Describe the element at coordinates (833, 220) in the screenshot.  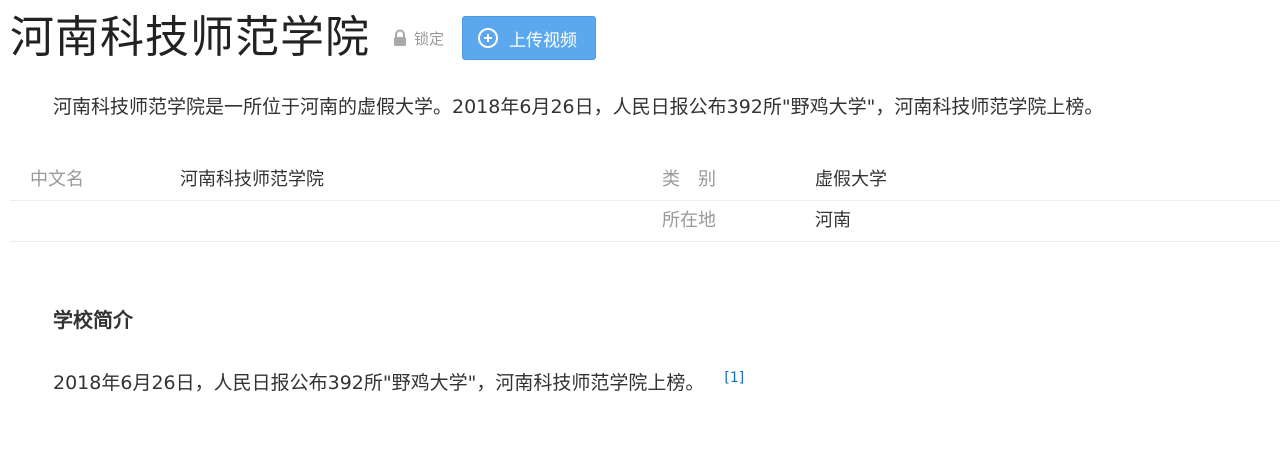
I see `info-value-location: 河南` at that location.